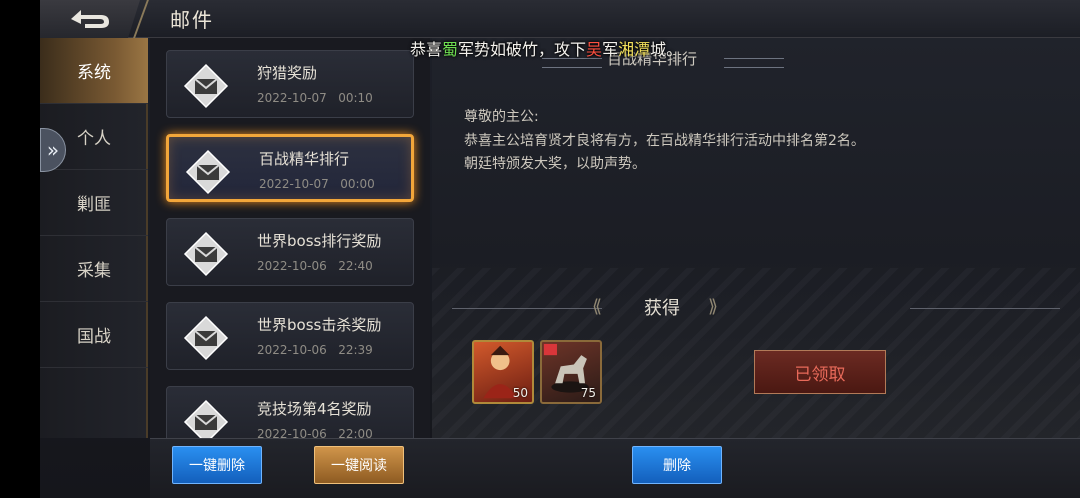  Describe the element at coordinates (501, 117) in the screenshot. I see `mail-greeting: 尊敬的主公:` at that location.